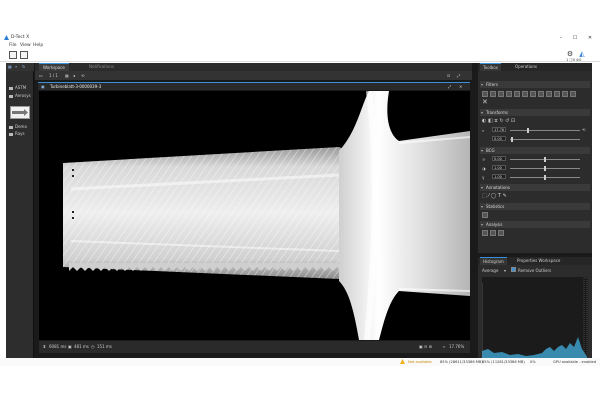 Image resolution: width=600 pixels, height=400 pixels. I want to click on cpu-usage: 0%, so click(533, 362).